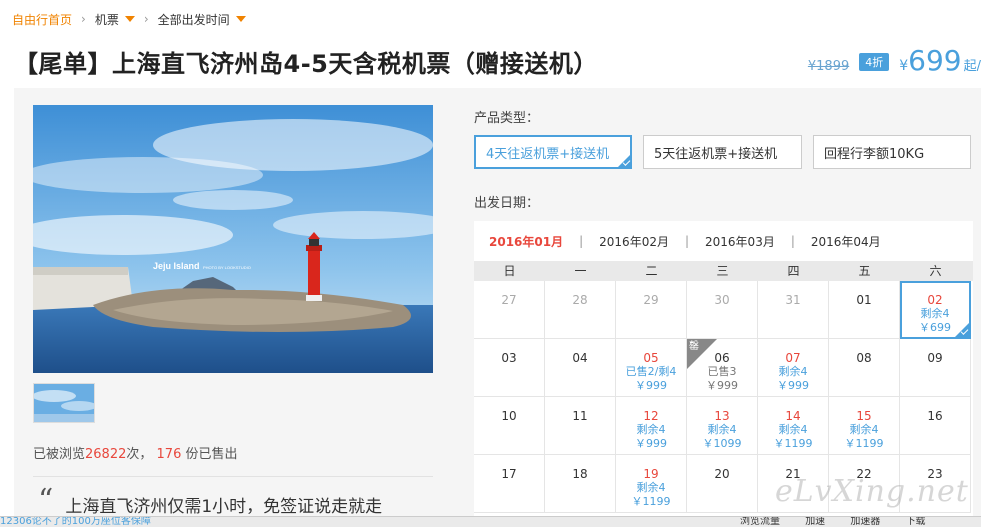 The image size is (981, 527). Describe the element at coordinates (793, 271) in the screenshot. I see `weekday-label: 四` at that location.